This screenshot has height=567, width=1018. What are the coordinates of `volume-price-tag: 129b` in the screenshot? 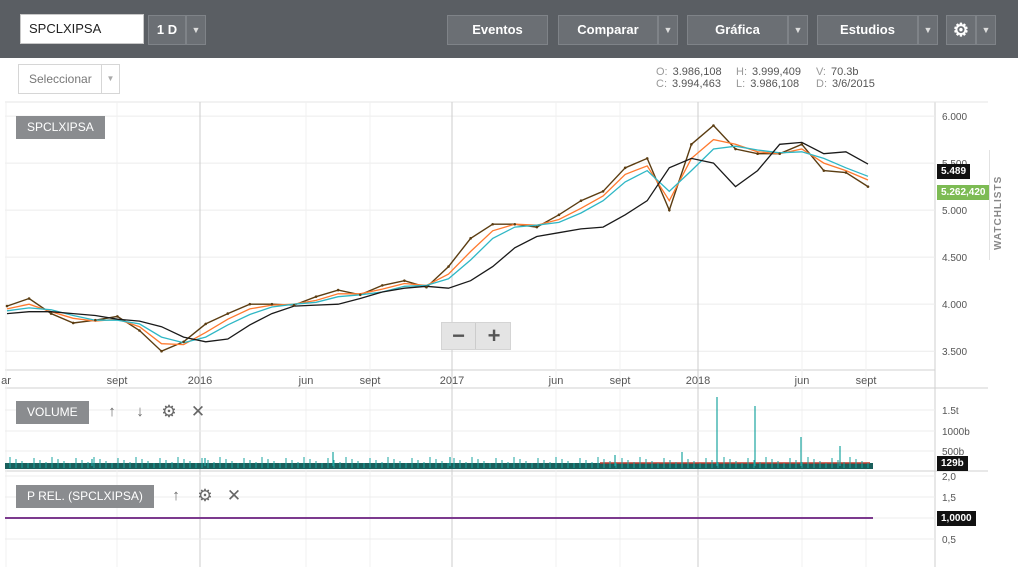 It's located at (952, 463).